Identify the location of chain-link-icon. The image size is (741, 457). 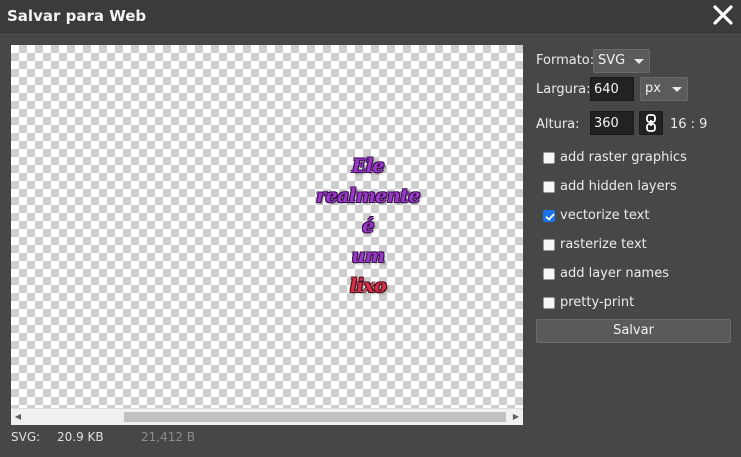
(651, 123).